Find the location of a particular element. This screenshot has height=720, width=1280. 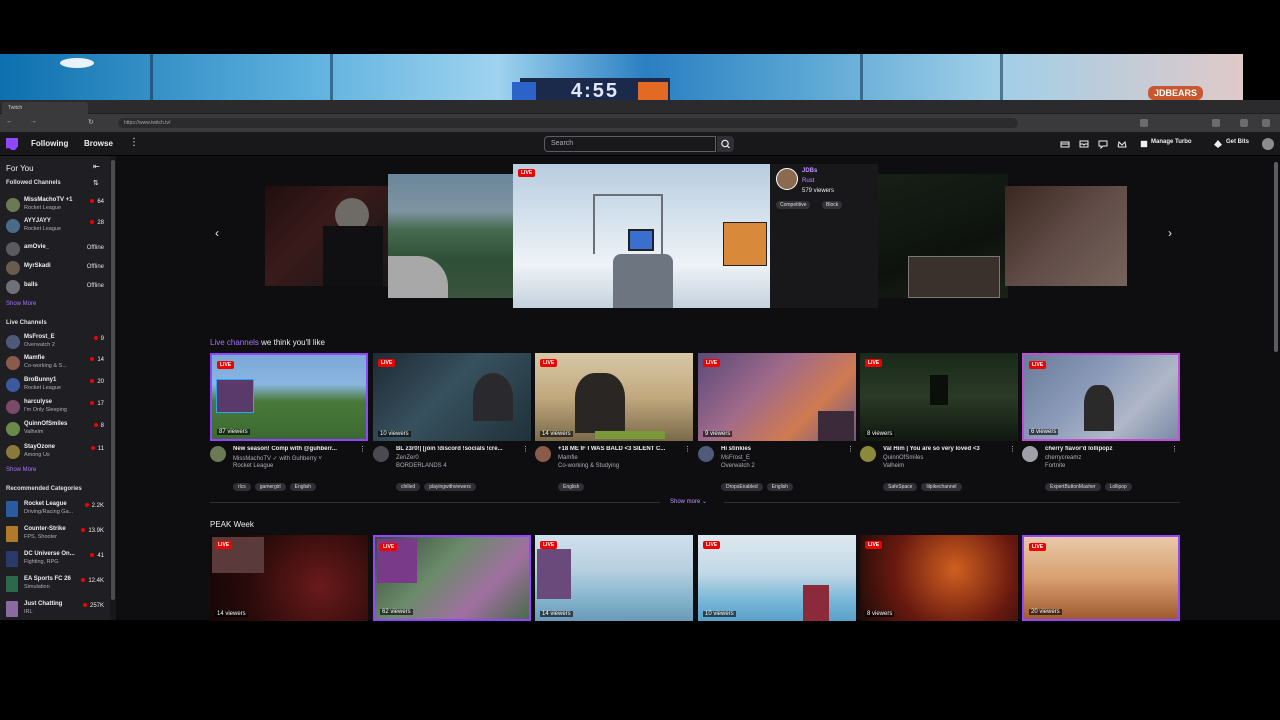

sidebar-category: Just Chatting IRL 257K is located at coordinates (55, 609).